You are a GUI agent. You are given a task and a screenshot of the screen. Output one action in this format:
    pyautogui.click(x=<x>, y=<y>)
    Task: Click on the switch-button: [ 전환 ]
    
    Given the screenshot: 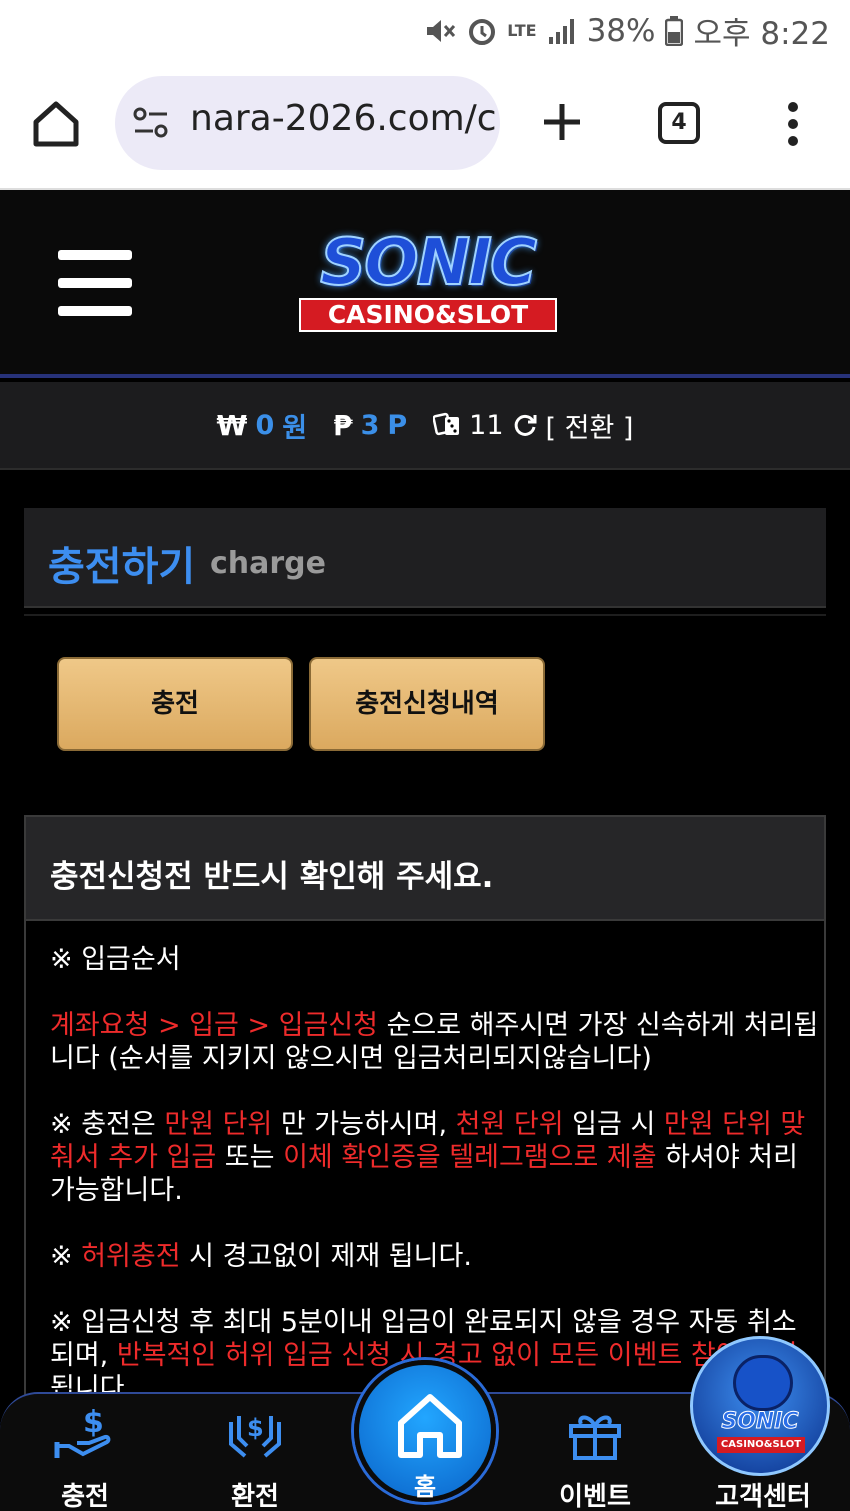 What is the action you would take?
    pyautogui.click(x=590, y=425)
    